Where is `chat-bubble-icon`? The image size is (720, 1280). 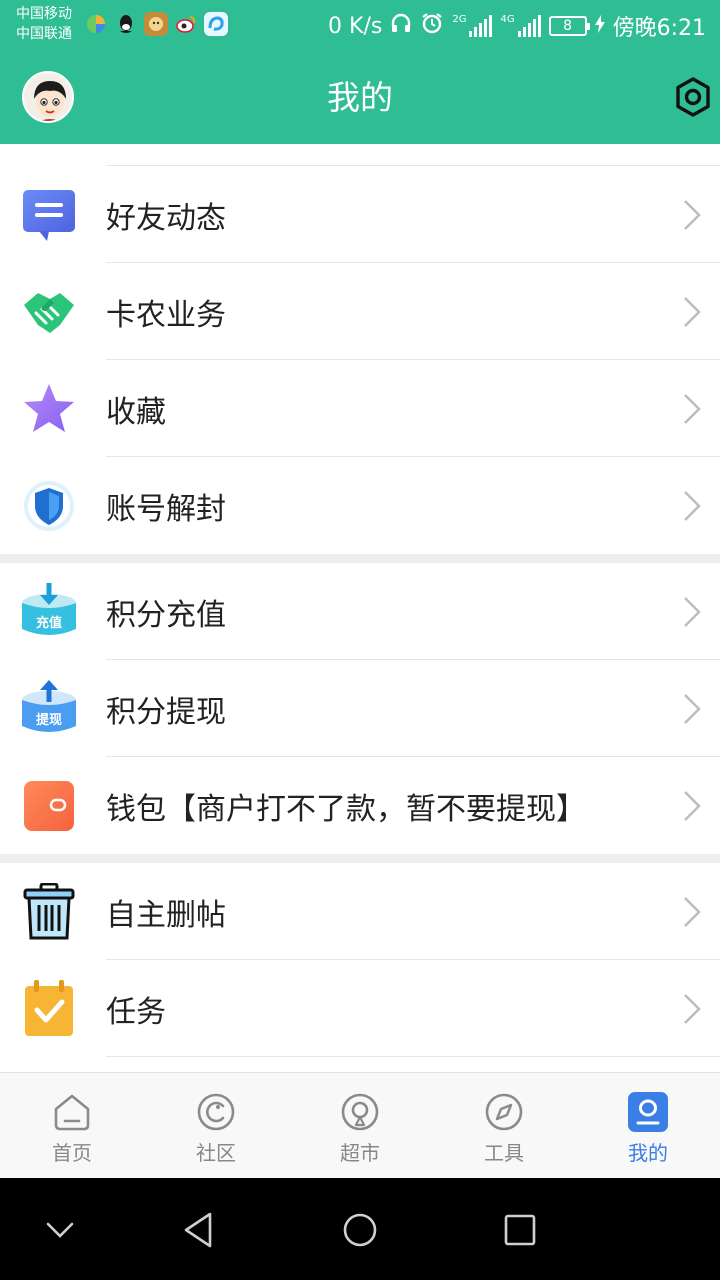
chat-bubble-icon is located at coordinates (49, 215).